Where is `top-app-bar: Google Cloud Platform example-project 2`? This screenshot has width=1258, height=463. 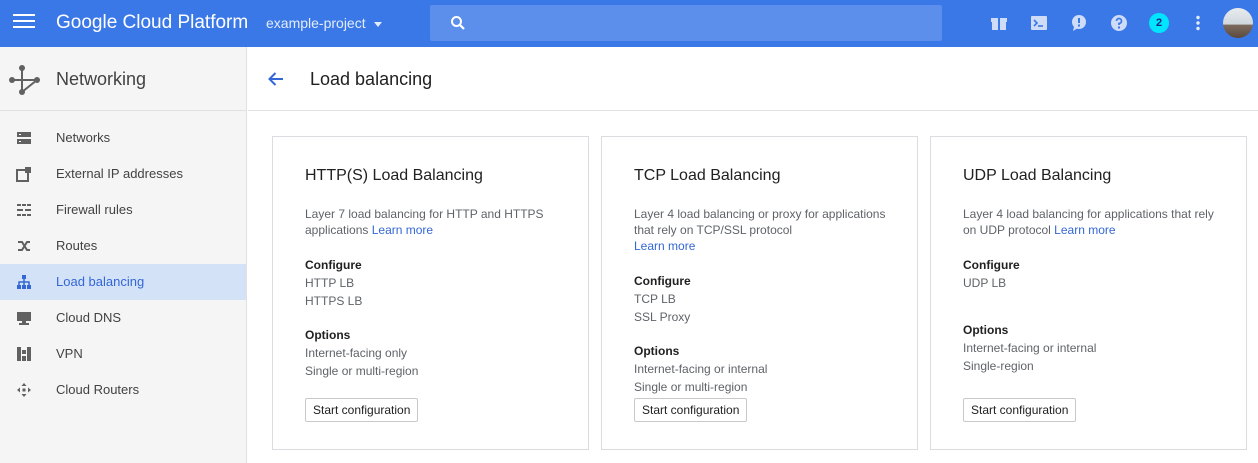
top-app-bar: Google Cloud Platform example-project 2 is located at coordinates (629, 23).